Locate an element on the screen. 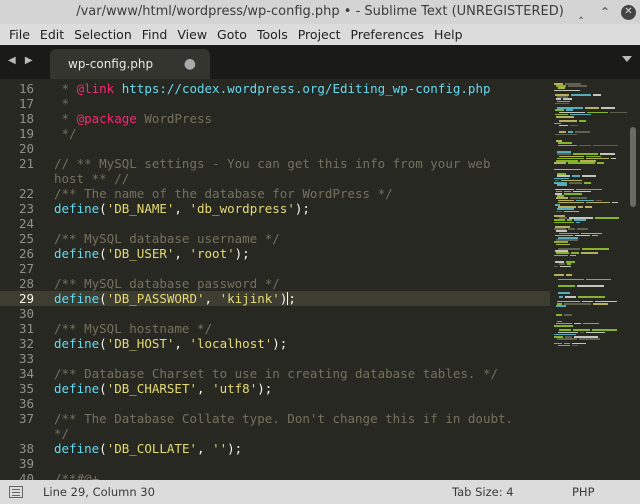  line-number: 40 is located at coordinates (26, 475).